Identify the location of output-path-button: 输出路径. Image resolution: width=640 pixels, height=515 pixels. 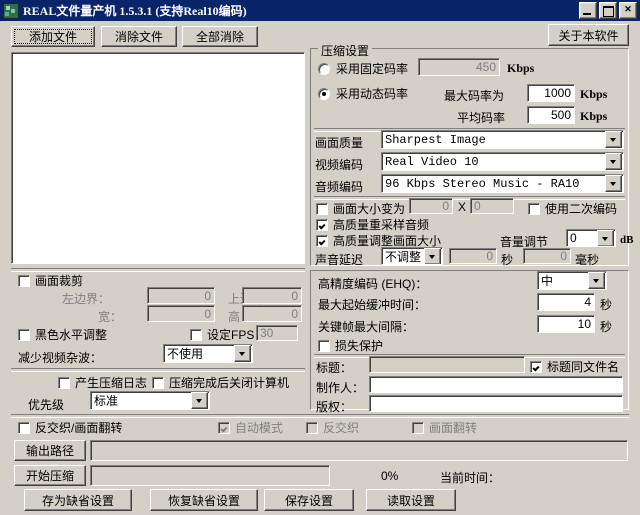
(50, 450).